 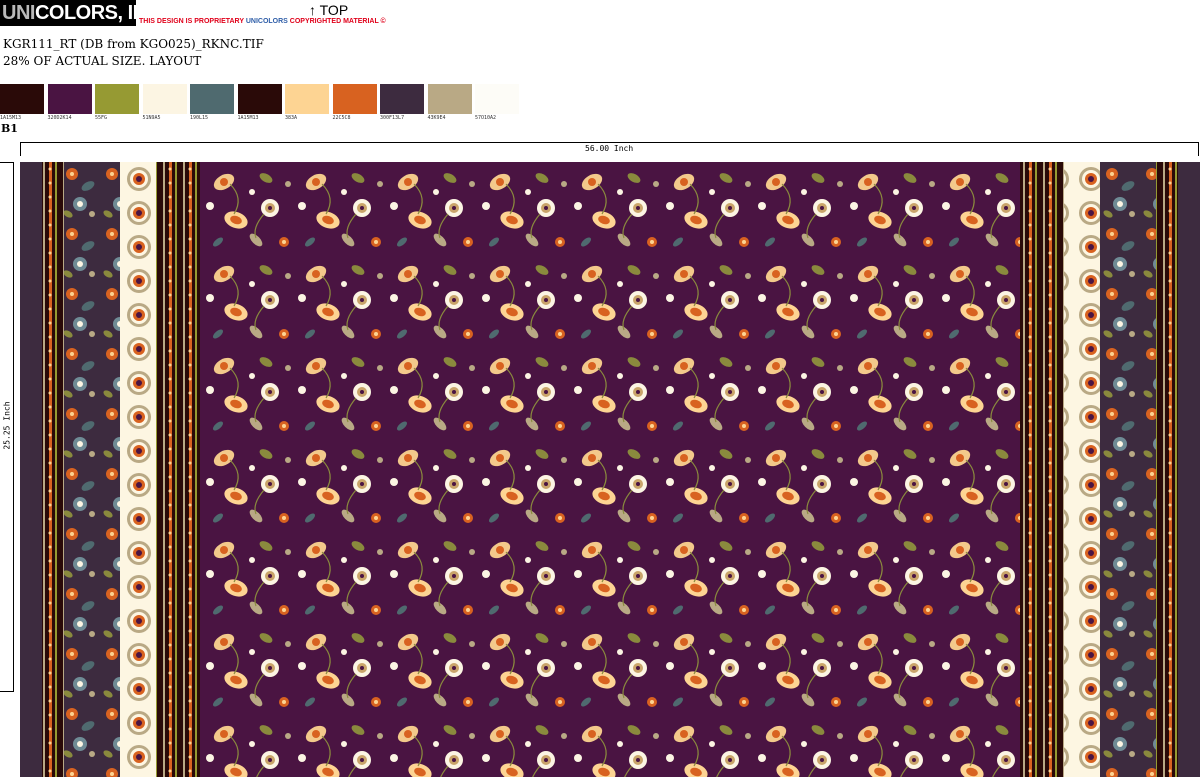 What do you see at coordinates (92, 469) in the screenshot?
I see `left-border-vine` at bounding box center [92, 469].